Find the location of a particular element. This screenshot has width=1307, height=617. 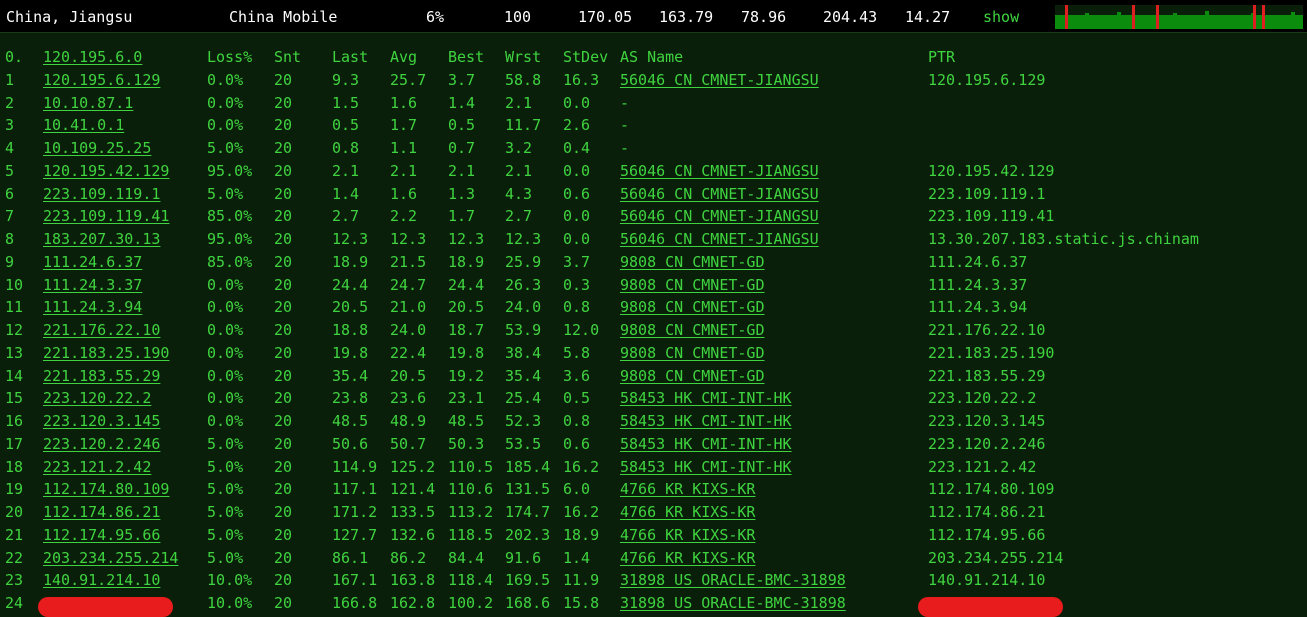

hop-host: 112.174.86.21 is located at coordinates (101, 512).